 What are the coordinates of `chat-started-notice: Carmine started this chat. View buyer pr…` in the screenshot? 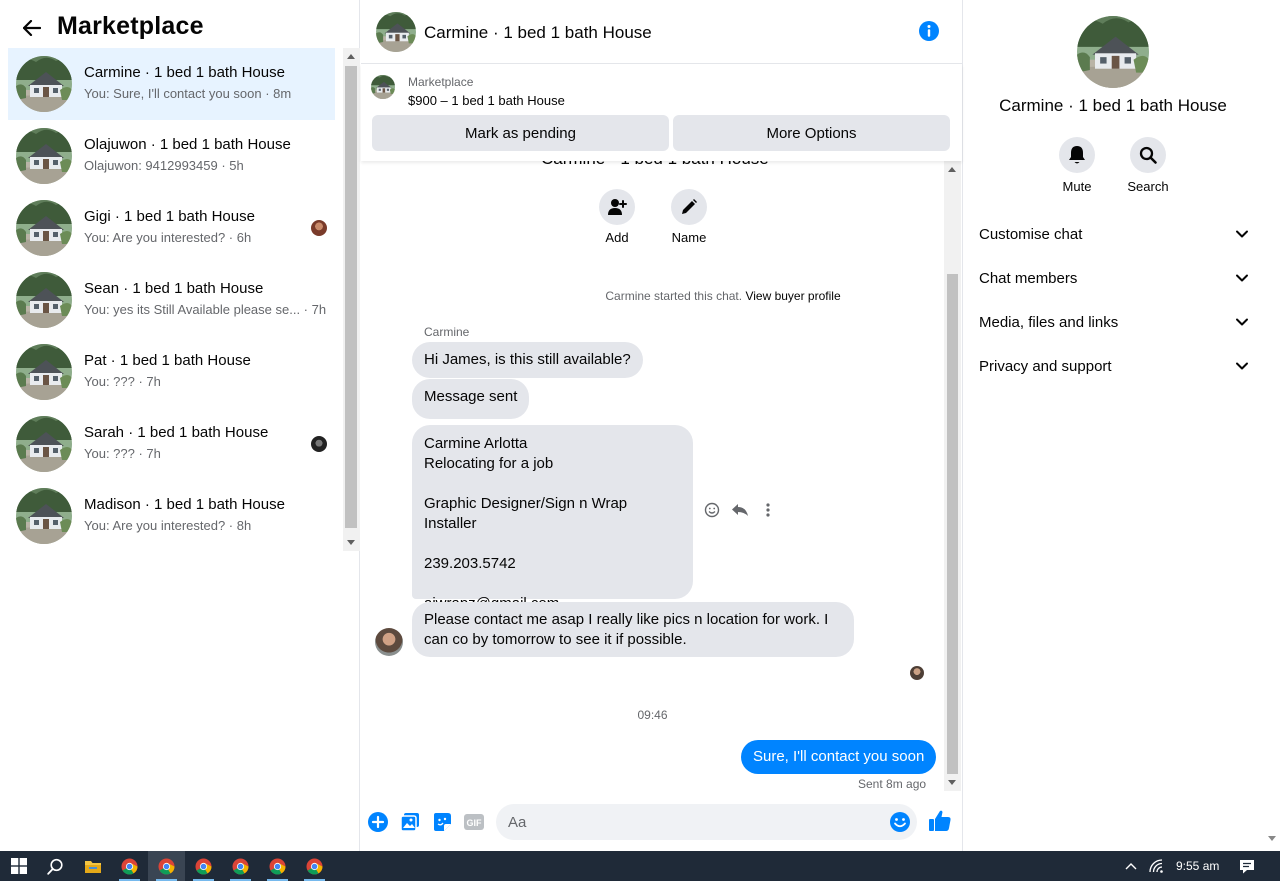 It's located at (661, 296).